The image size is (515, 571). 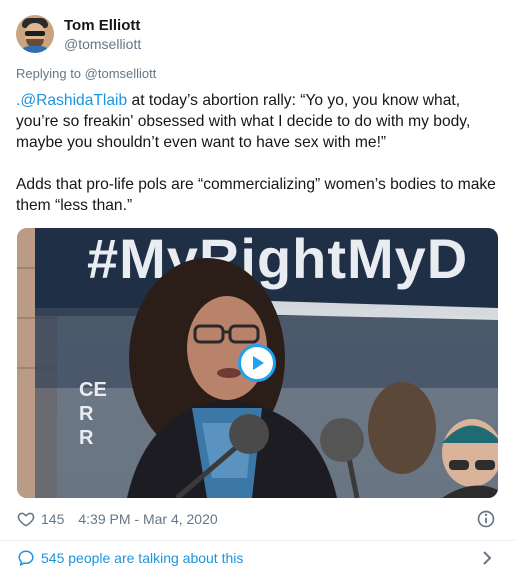 I want to click on avatar, so click(x=35, y=34).